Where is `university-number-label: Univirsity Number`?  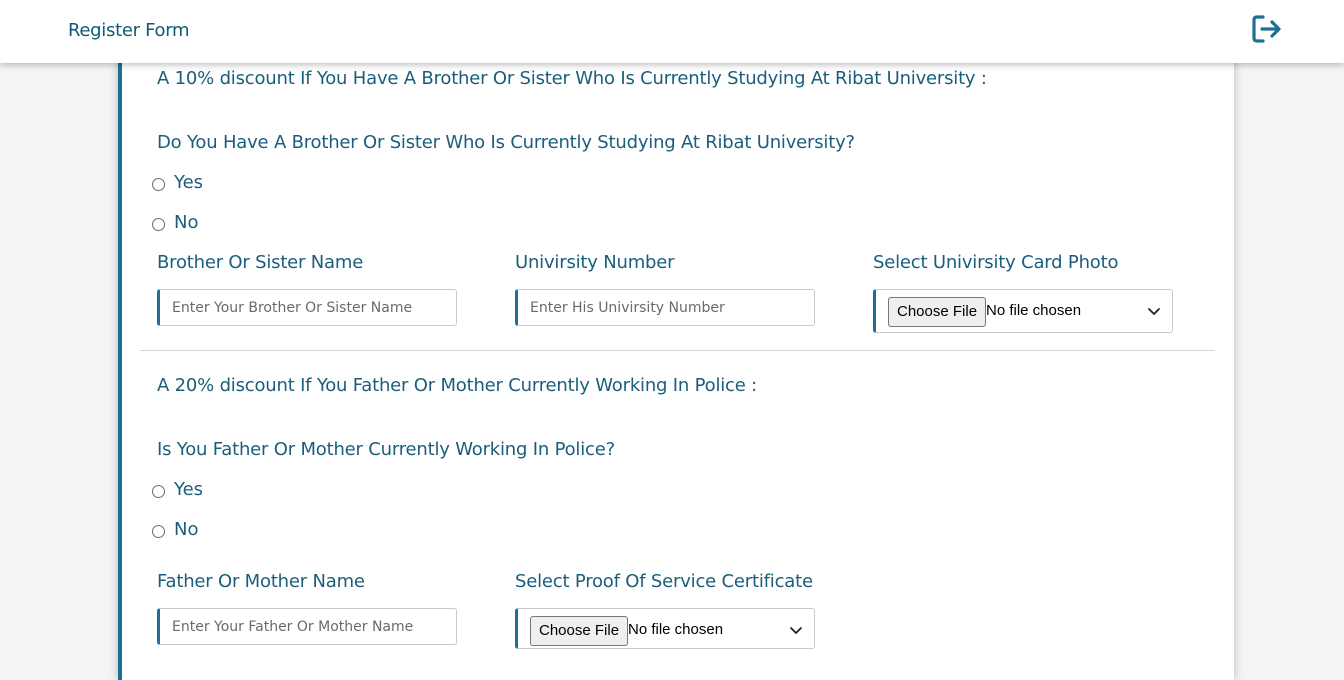 university-number-label: Univirsity Number is located at coordinates (595, 262).